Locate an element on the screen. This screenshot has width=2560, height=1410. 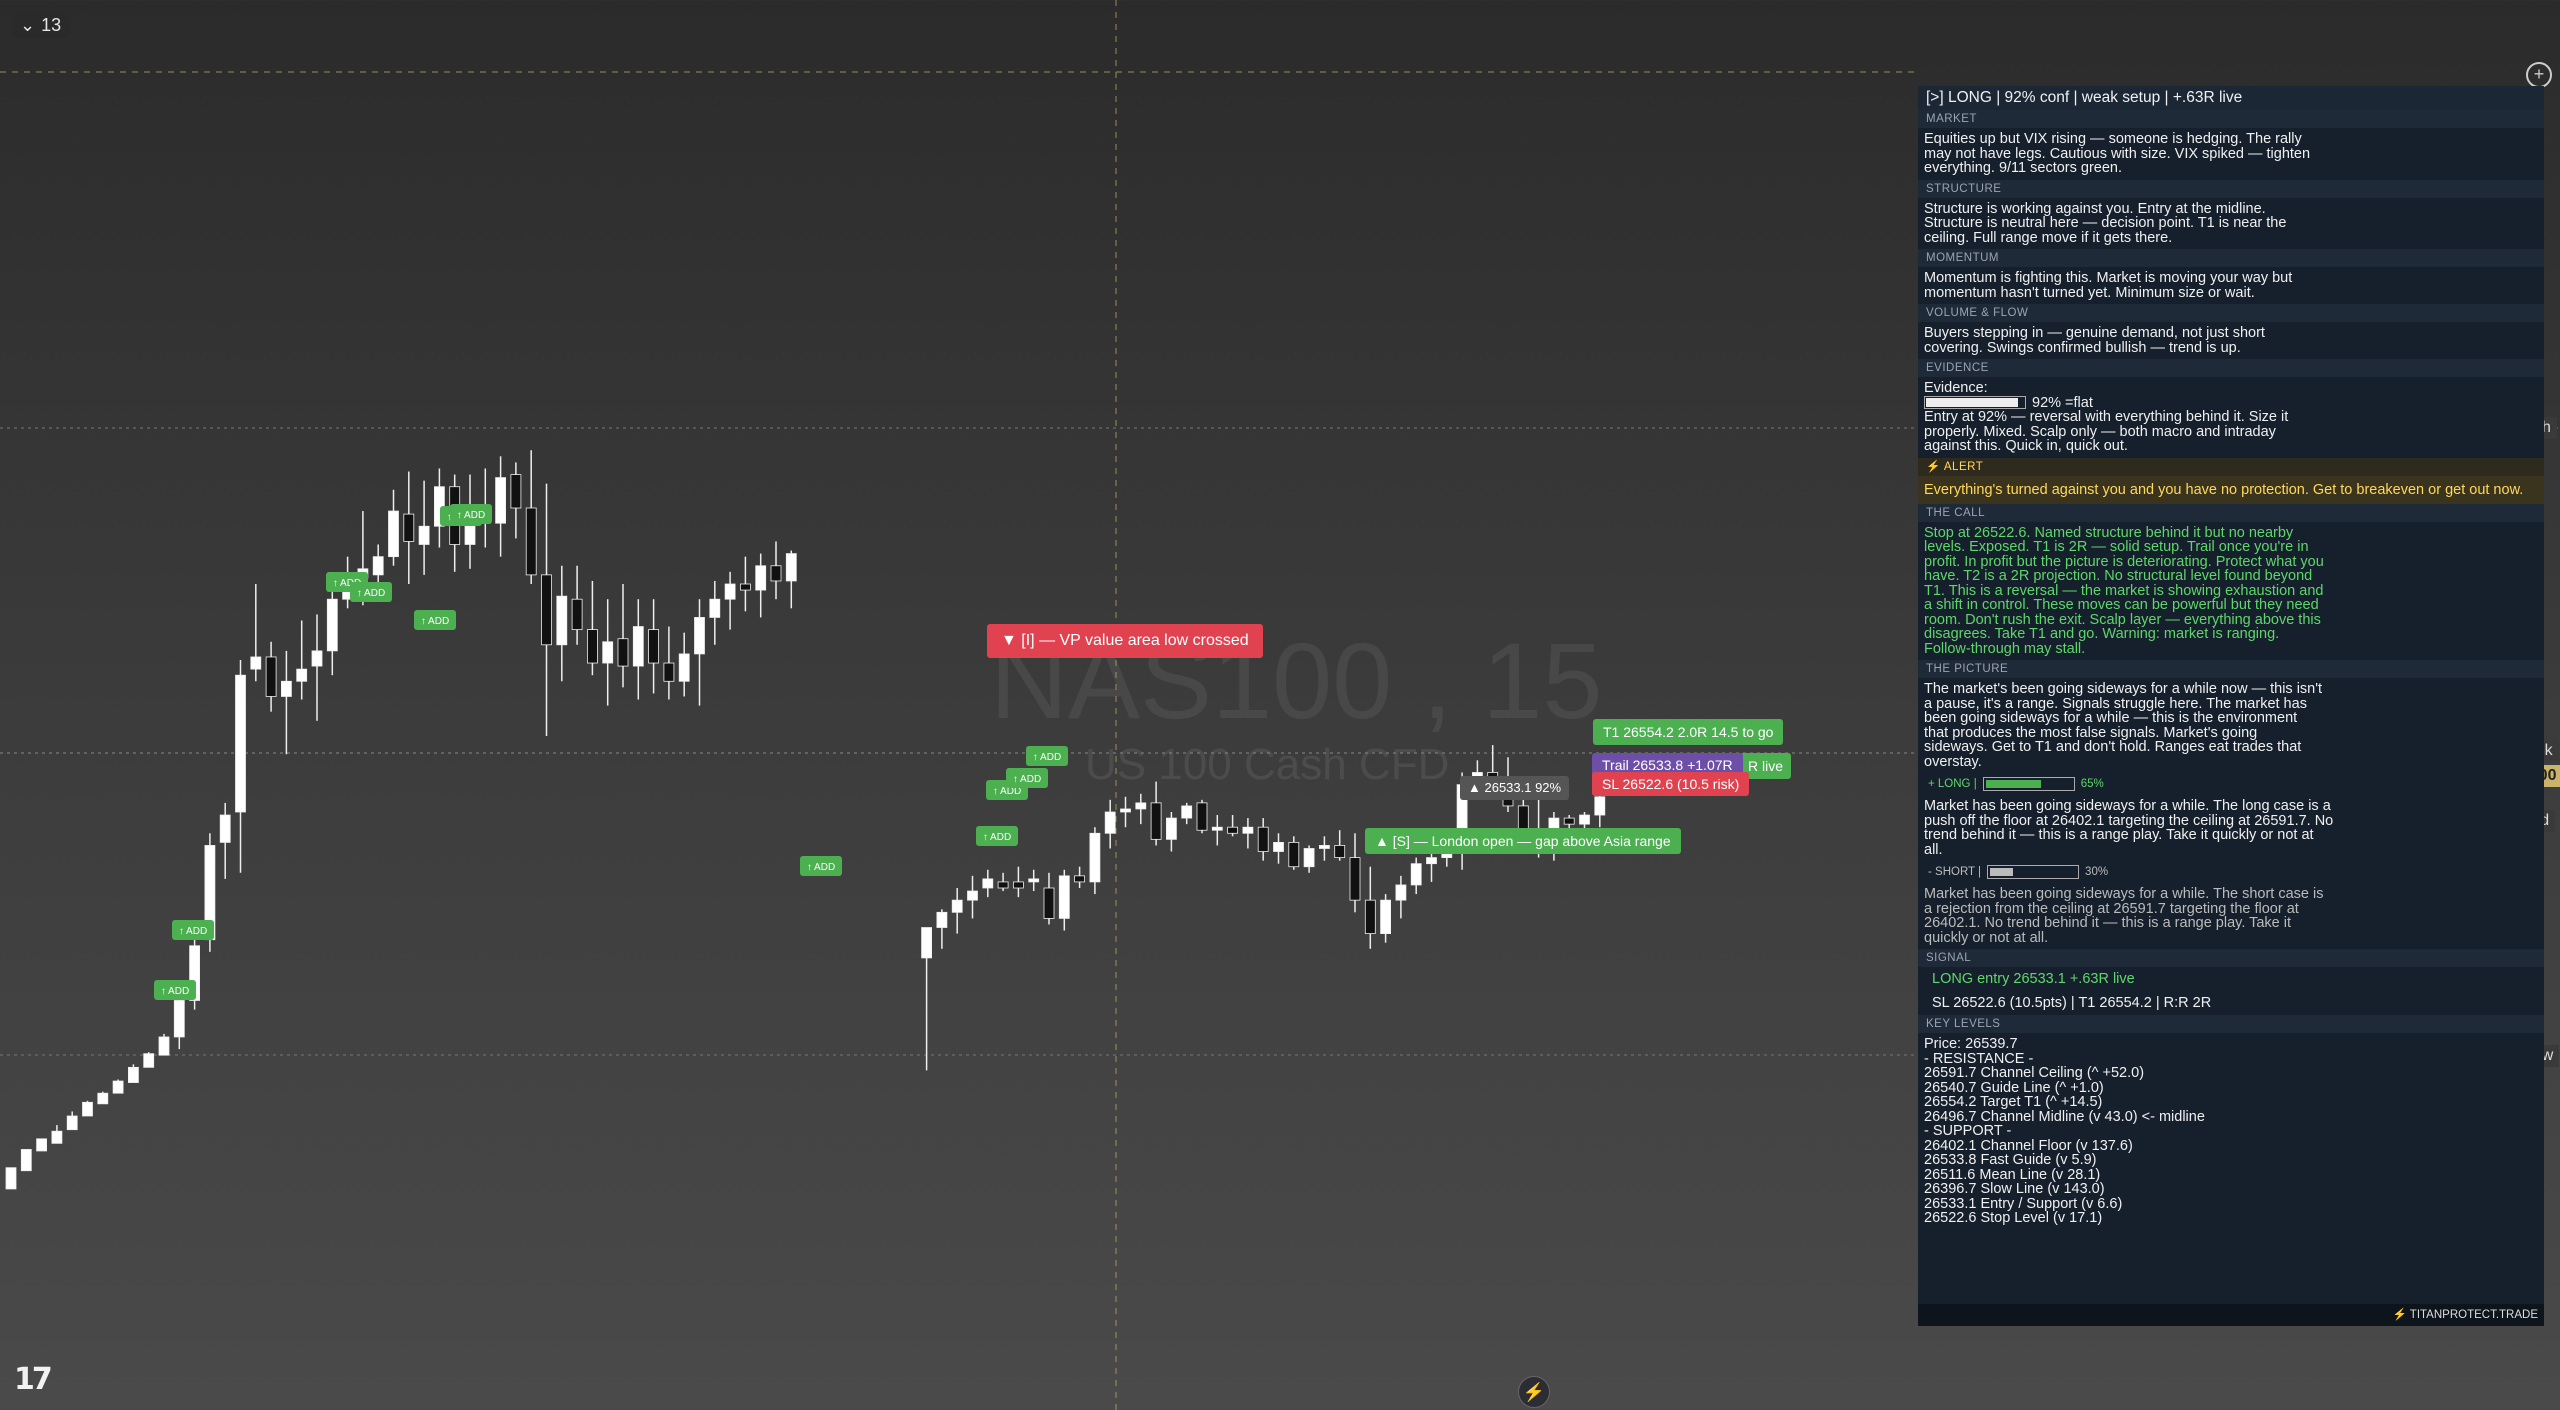
chevron-down-icon: ⌄ is located at coordinates (28, 24).